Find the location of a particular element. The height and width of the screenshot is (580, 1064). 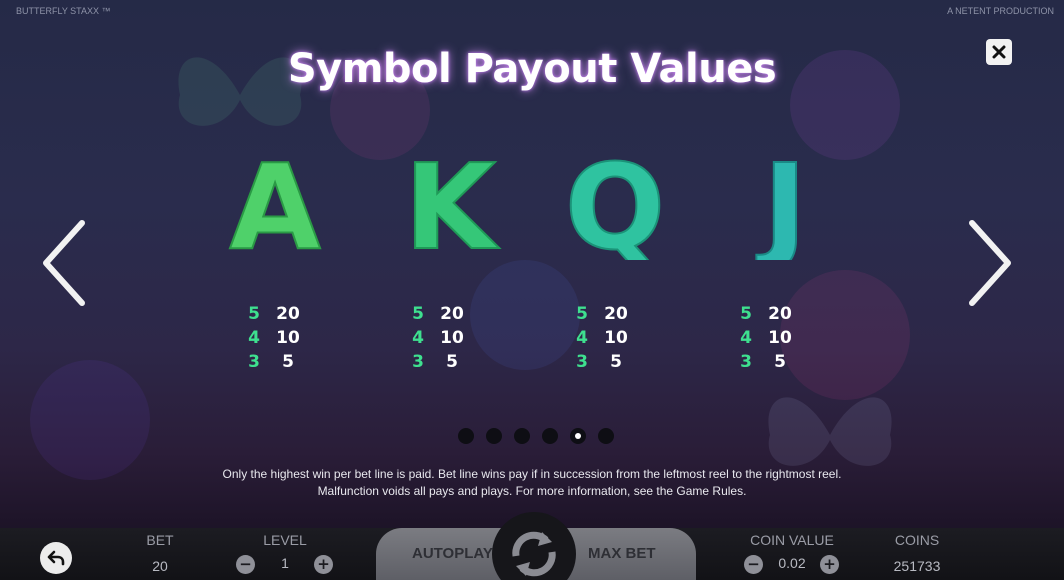

paytable-k: 5 20 4 10 35 is located at coordinates (449, 338).